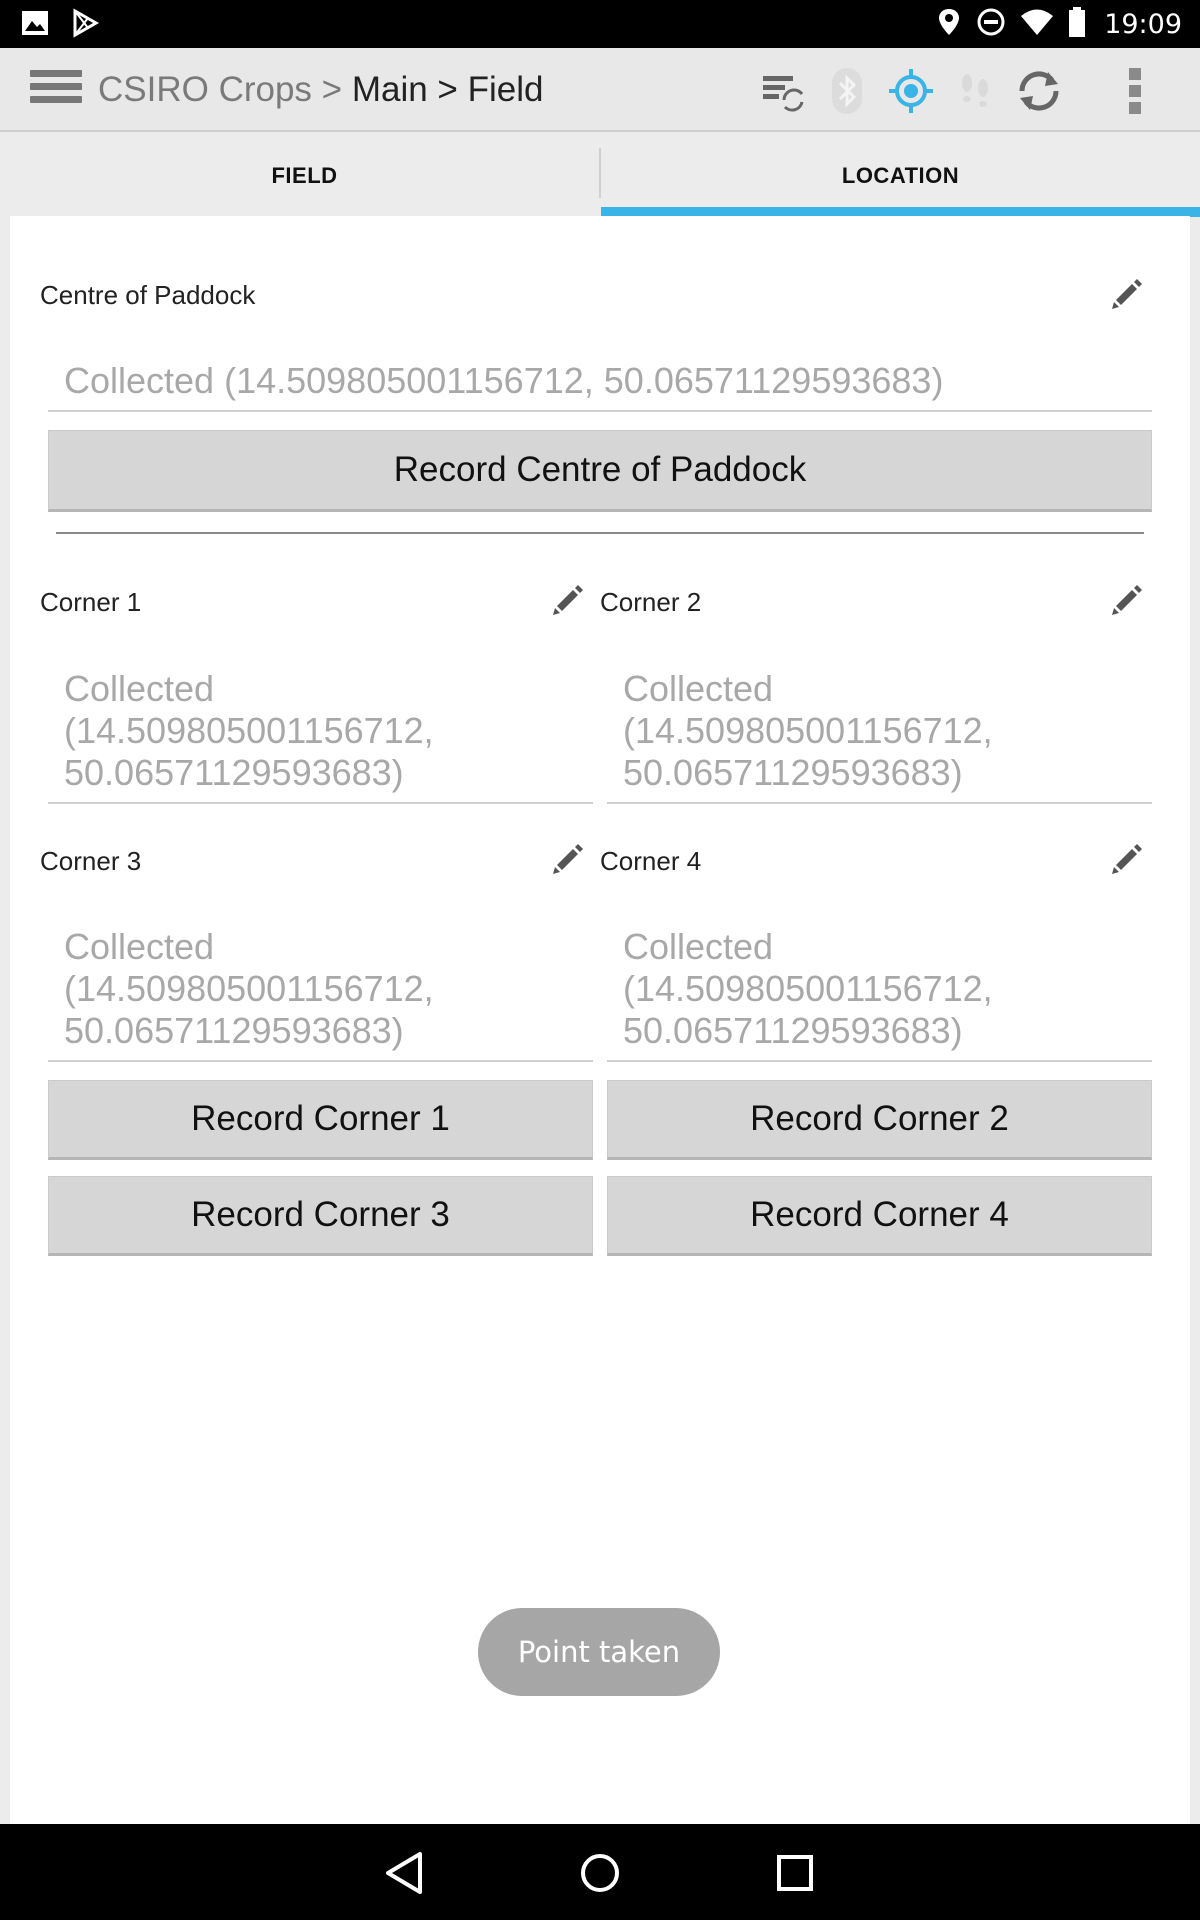 Image resolution: width=1200 pixels, height=1920 pixels. I want to click on corner-2-label: Corner 2, so click(651, 602).